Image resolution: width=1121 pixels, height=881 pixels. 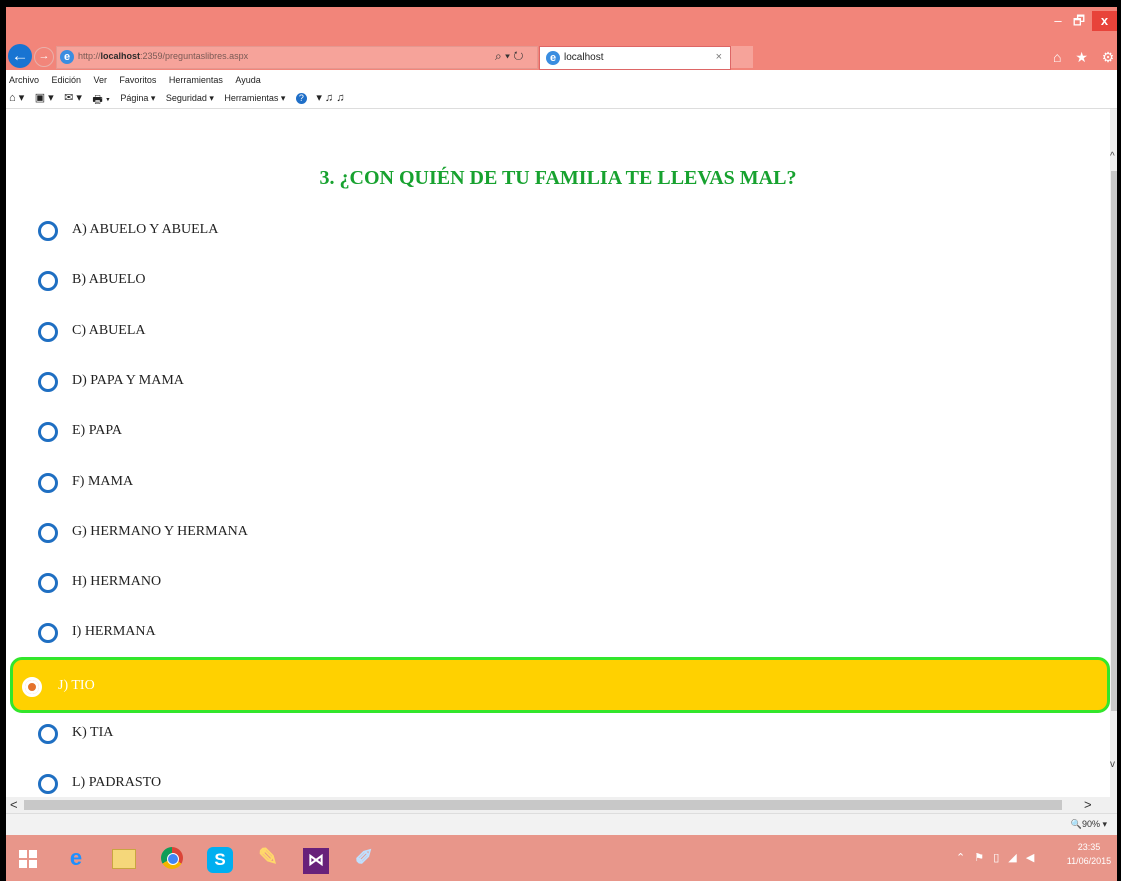 What do you see at coordinates (196, 80) in the screenshot?
I see `menu-herramientas: Herramientas` at bounding box center [196, 80].